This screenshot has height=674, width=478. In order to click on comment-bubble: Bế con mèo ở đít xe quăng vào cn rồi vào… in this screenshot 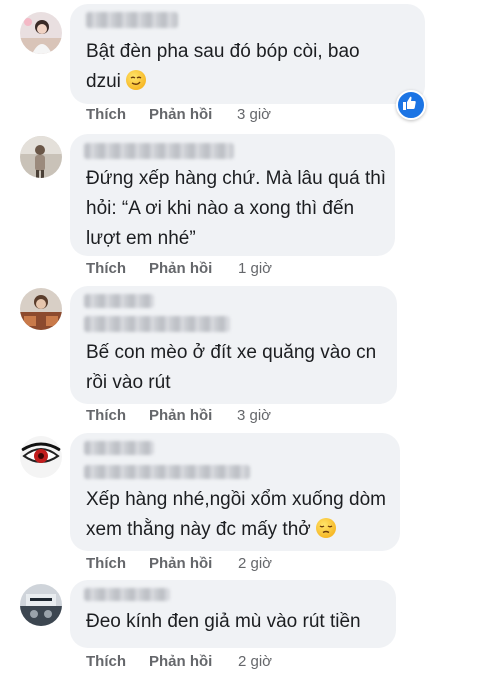, I will do `click(233, 345)`.